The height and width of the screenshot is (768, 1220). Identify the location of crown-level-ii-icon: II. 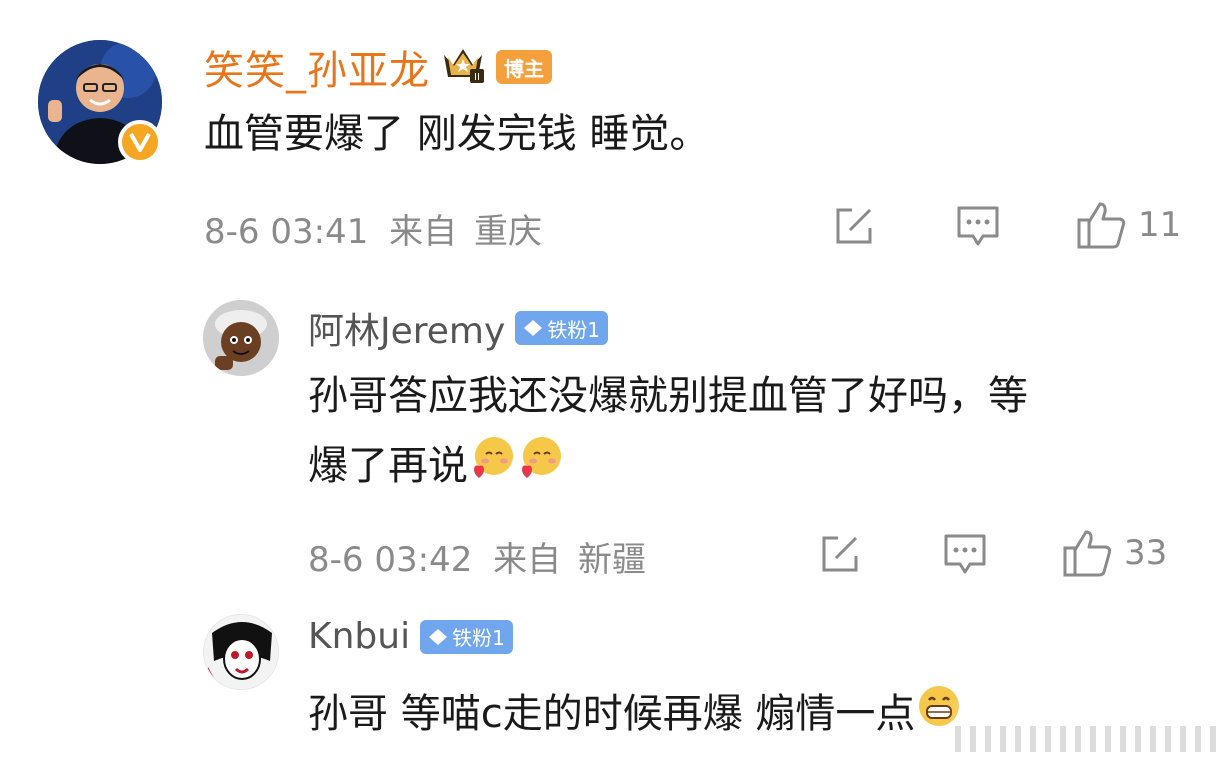
(463, 67).